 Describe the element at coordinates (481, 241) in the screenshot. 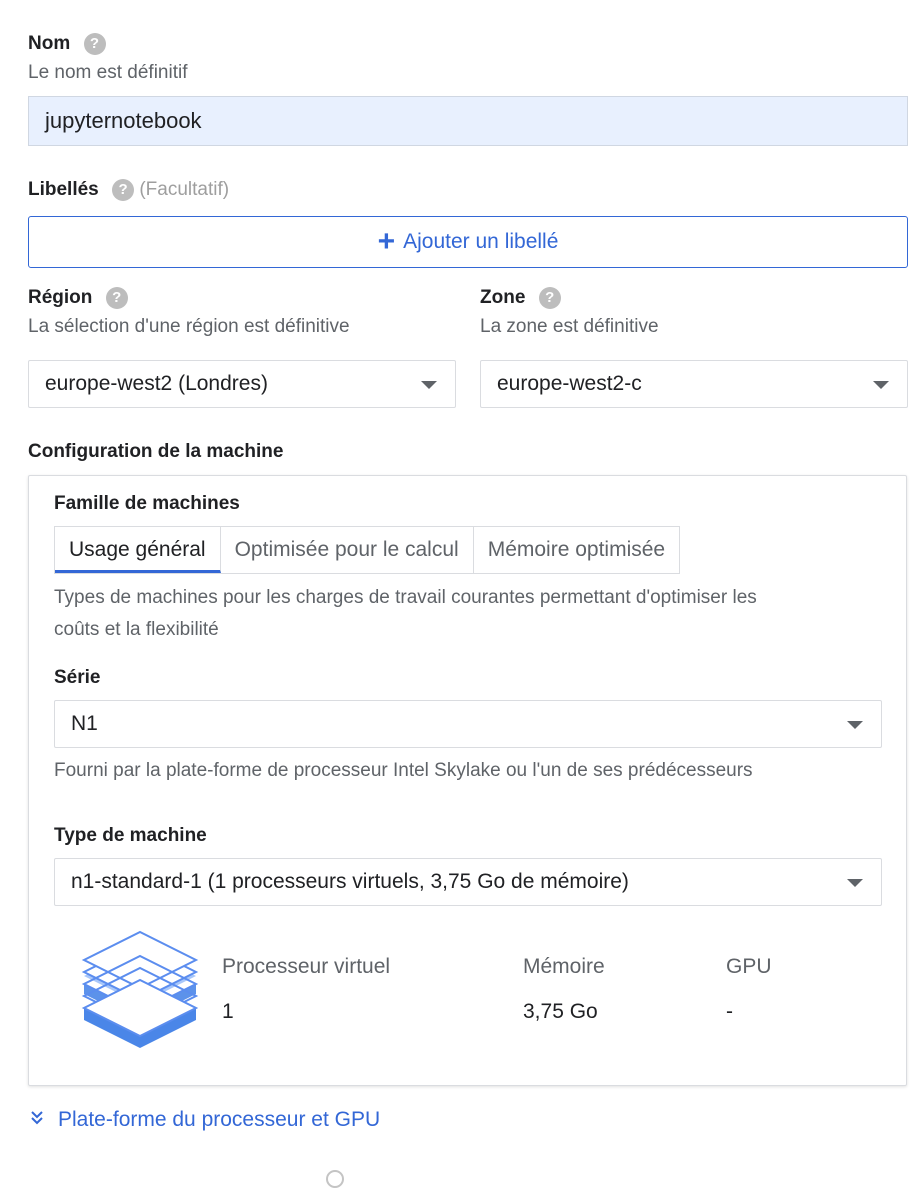

I see `add-label-button-text: Ajouter un libellé` at that location.